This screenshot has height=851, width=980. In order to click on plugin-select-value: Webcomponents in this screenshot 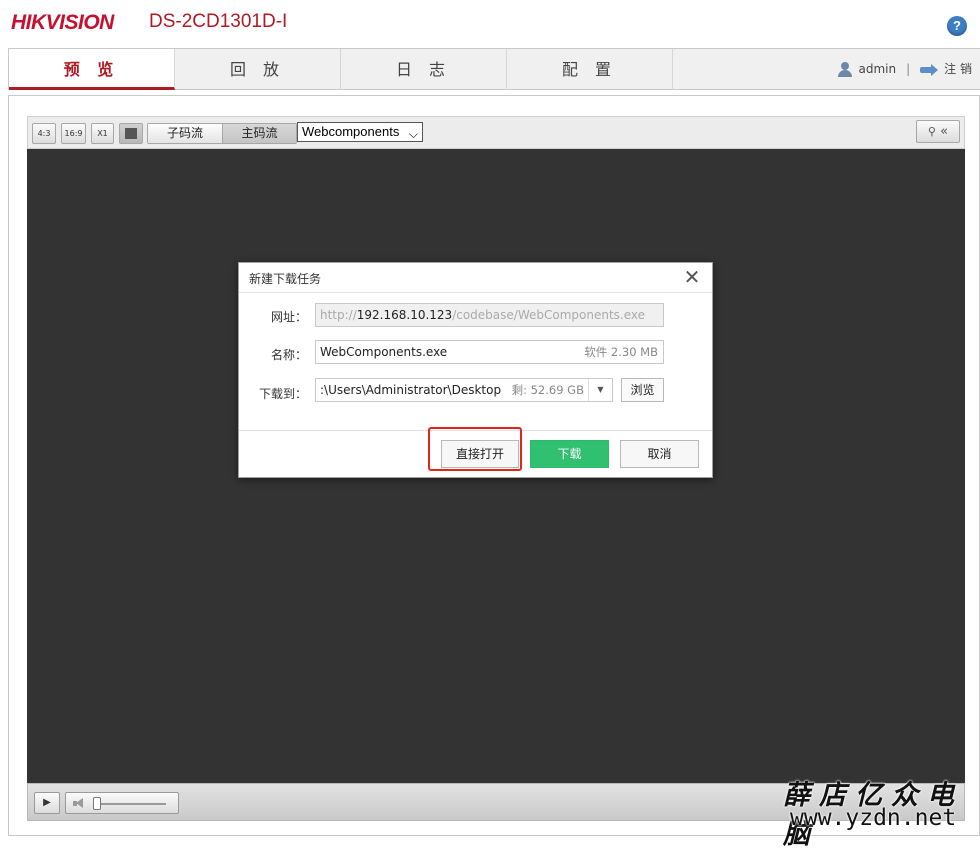, I will do `click(351, 131)`.